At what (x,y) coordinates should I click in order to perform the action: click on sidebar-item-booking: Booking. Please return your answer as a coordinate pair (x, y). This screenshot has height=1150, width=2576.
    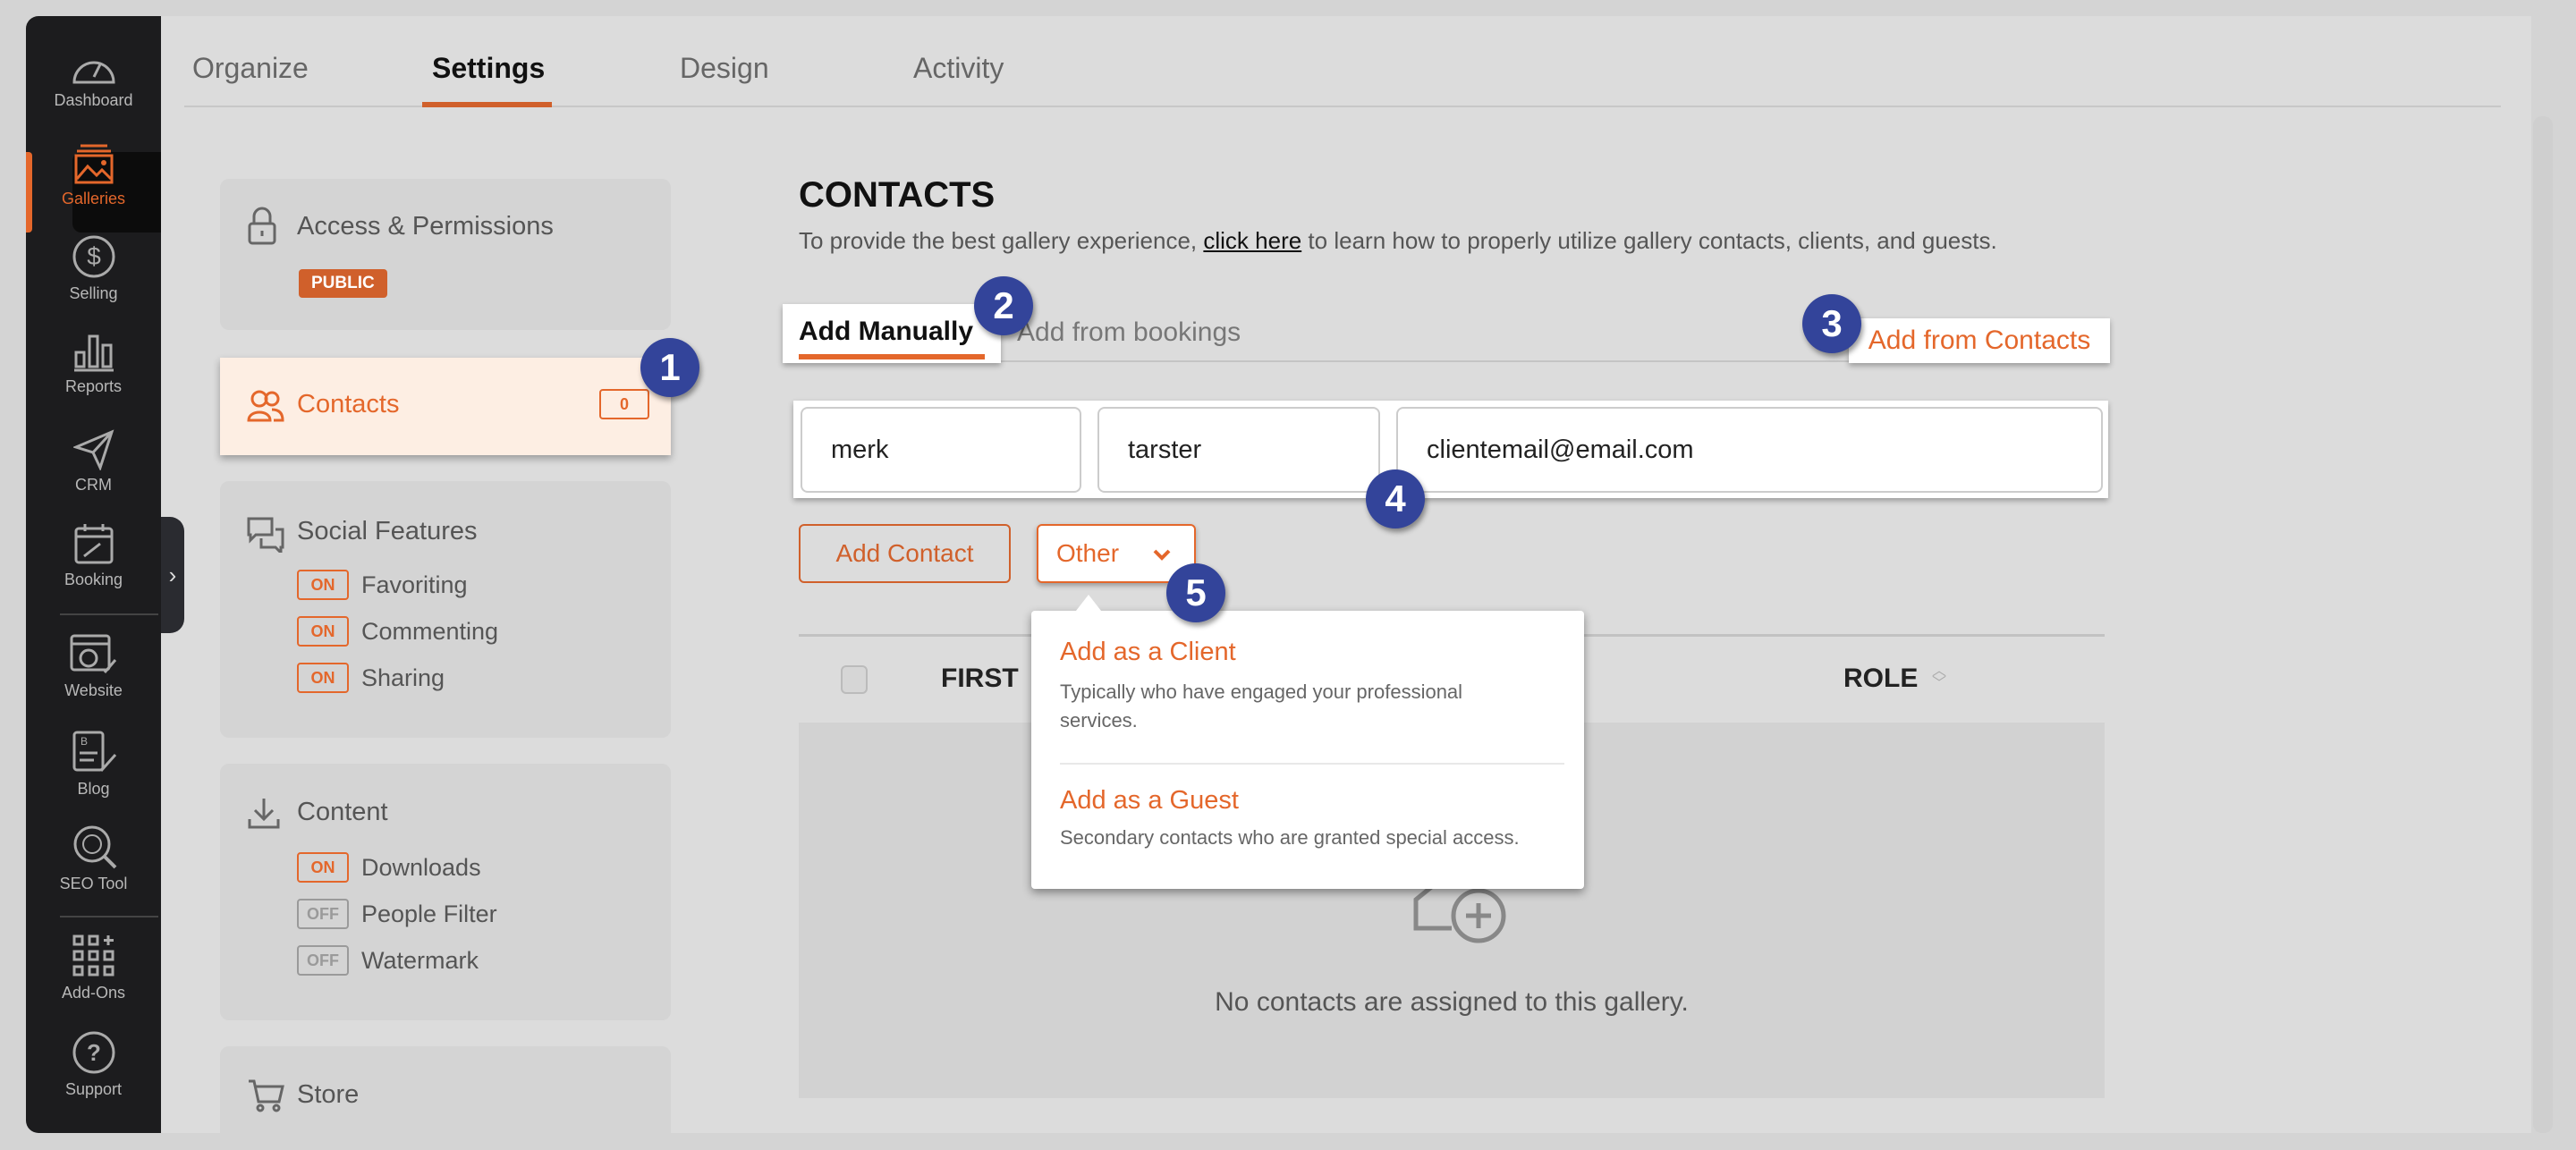
    Looking at the image, I should click on (93, 555).